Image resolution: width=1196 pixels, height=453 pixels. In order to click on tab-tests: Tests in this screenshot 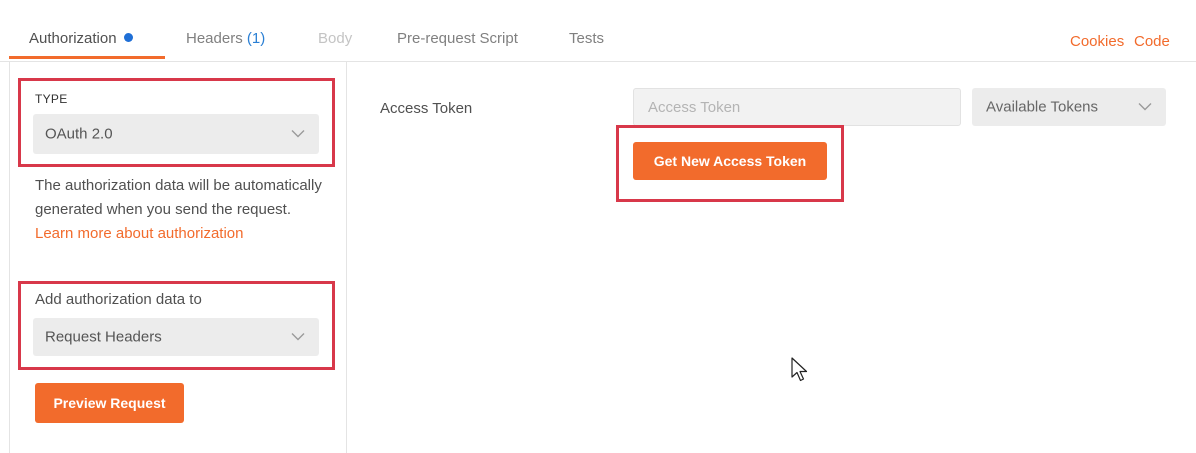, I will do `click(586, 38)`.